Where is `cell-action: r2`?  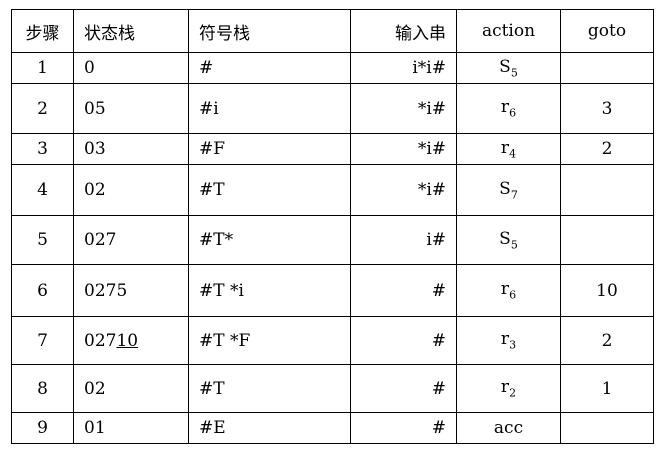
cell-action: r2 is located at coordinates (508, 388).